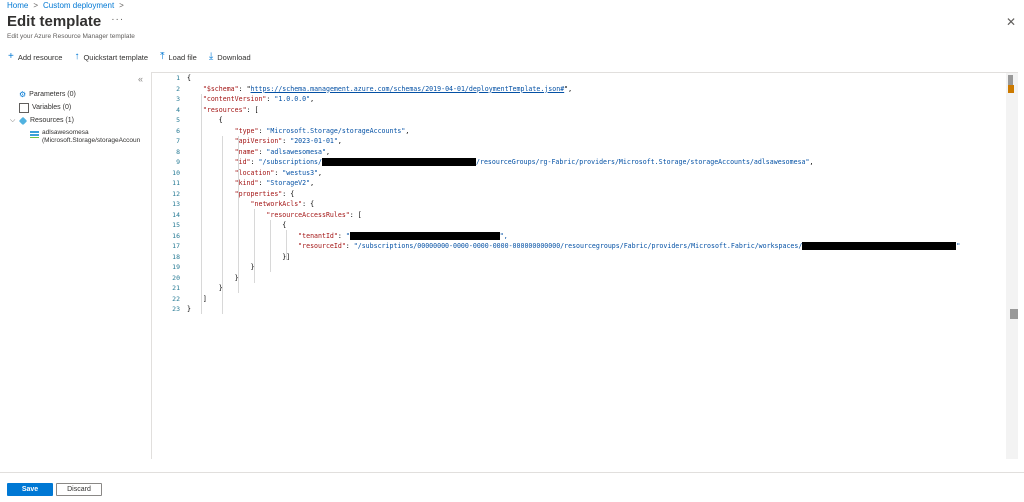 This screenshot has height=502, width=1024. What do you see at coordinates (11, 56) in the screenshot?
I see `plus-icon: +` at bounding box center [11, 56].